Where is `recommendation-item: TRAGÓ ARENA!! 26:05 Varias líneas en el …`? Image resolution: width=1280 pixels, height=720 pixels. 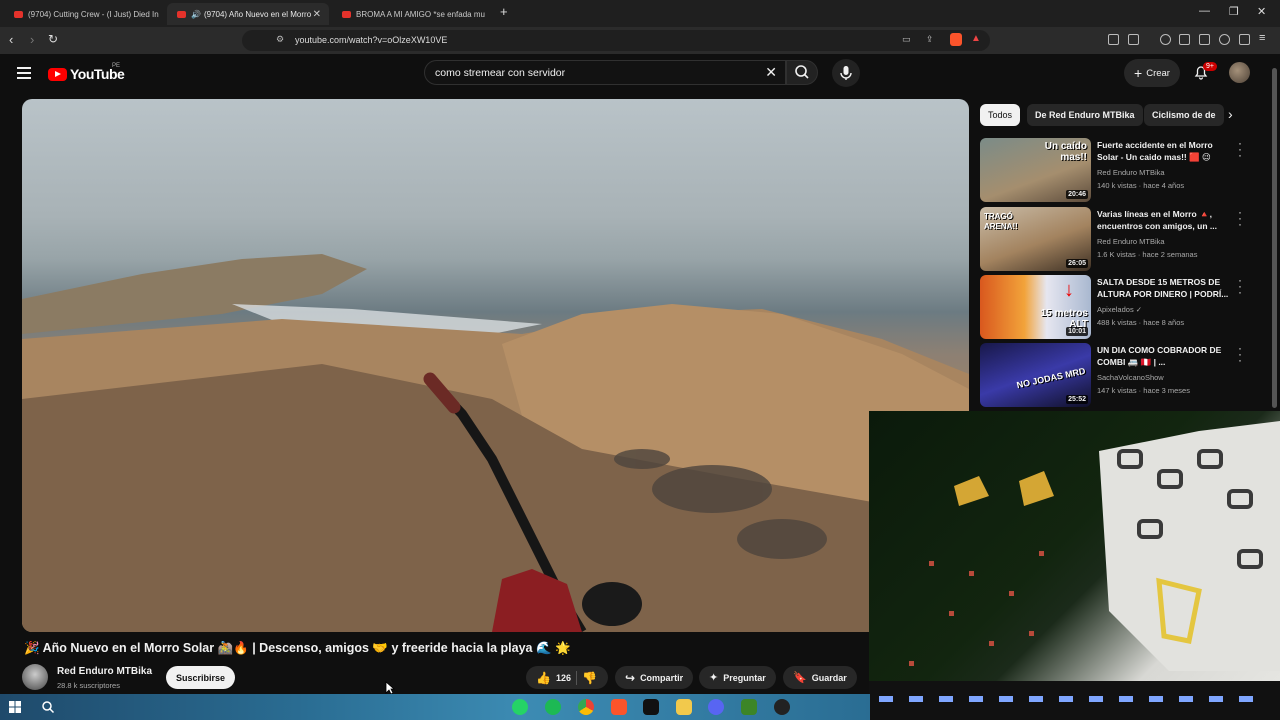 recommendation-item: TRAGÓ ARENA!! 26:05 Varias líneas en el … is located at coordinates (1115, 238).